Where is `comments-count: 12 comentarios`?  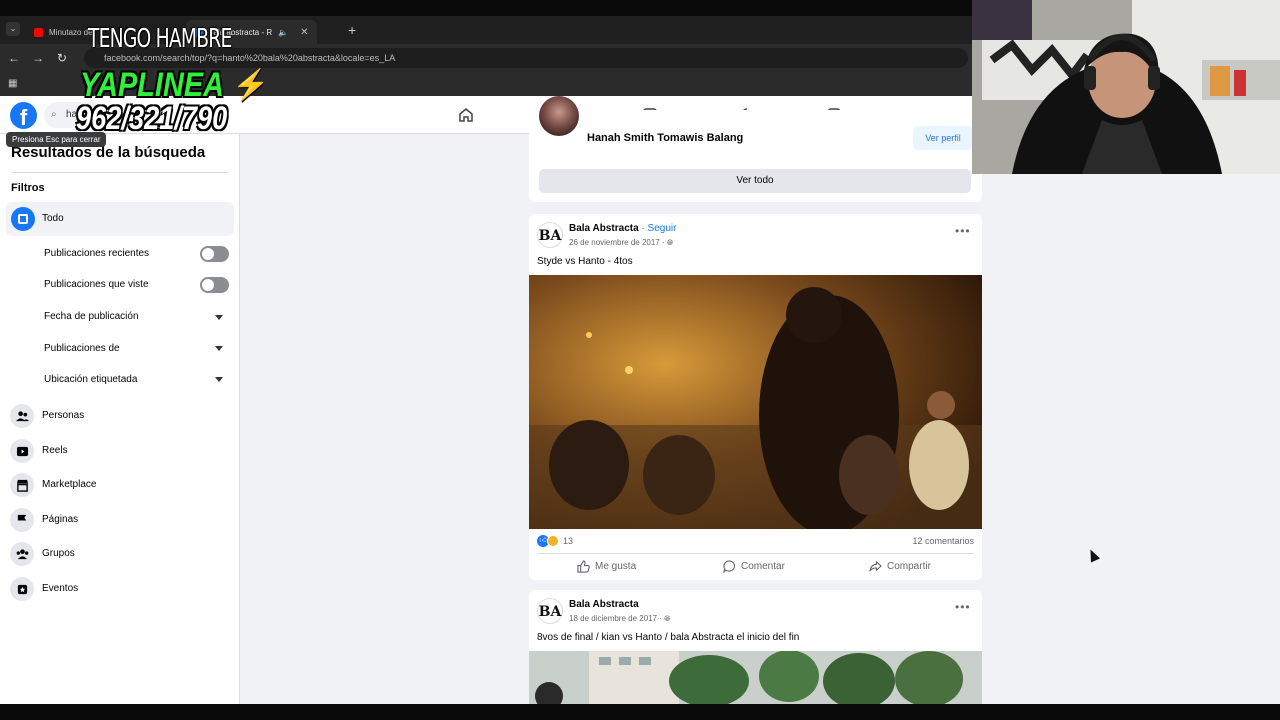 comments-count: 12 comentarios is located at coordinates (943, 541).